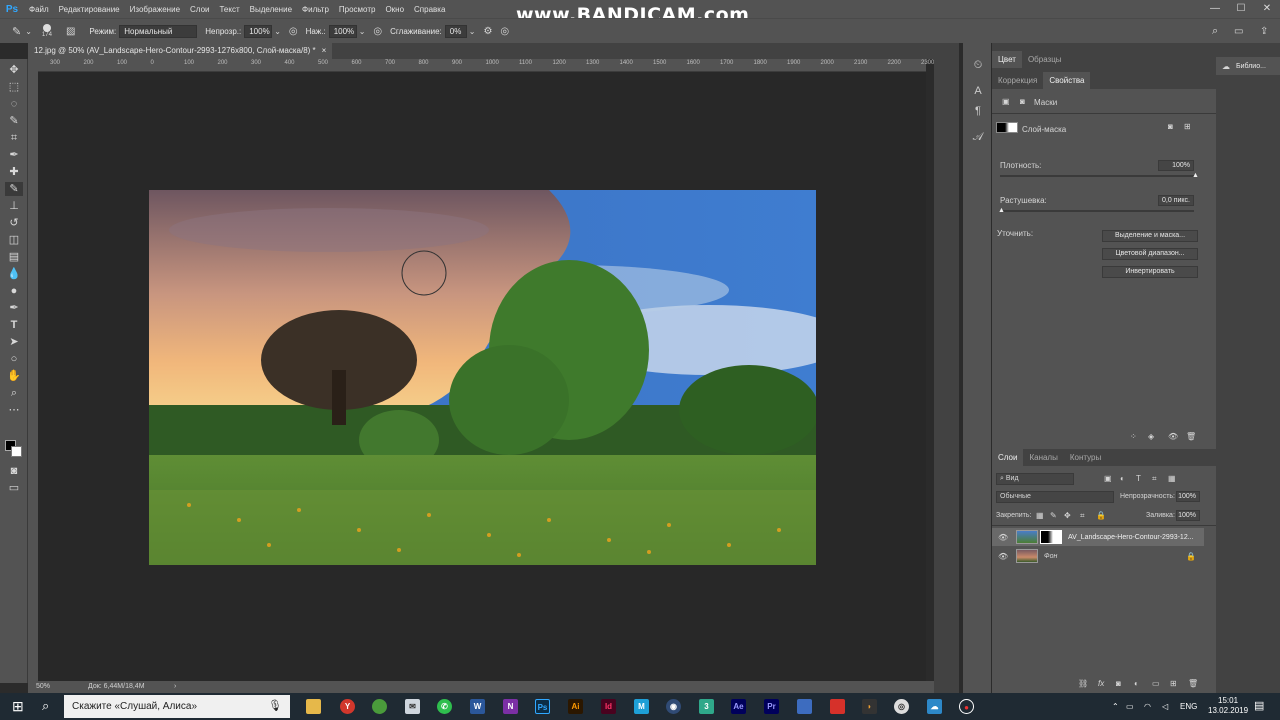  I want to click on link-layers-icon: ⛓, so click(1083, 683).